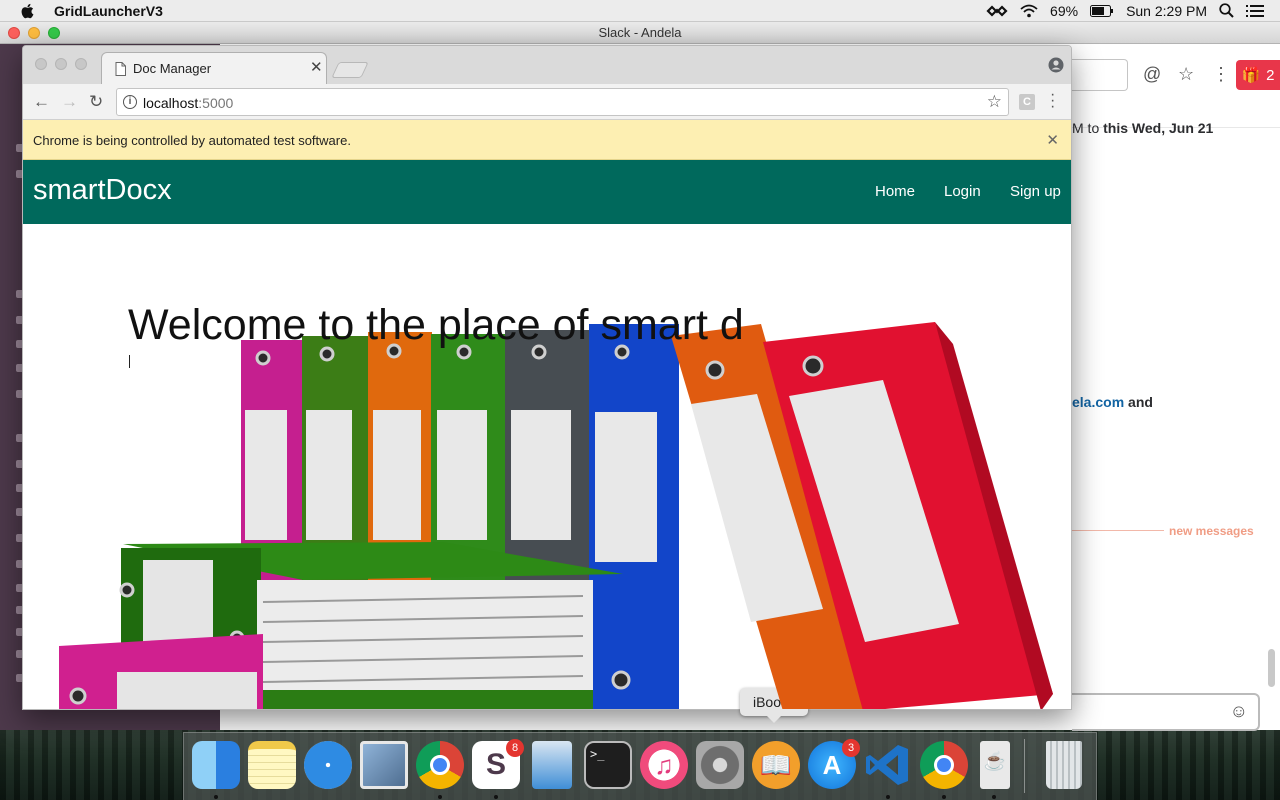  Describe the element at coordinates (994, 102) in the screenshot. I see `bookmark-star-icon: ☆` at that location.